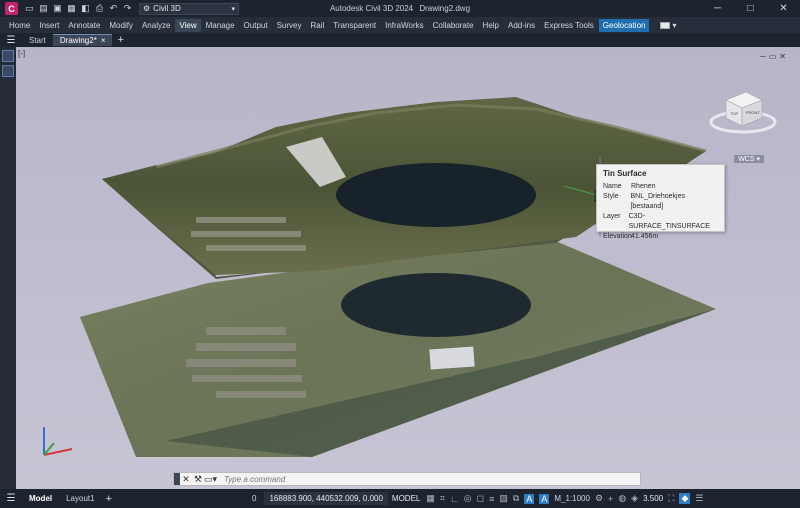 This screenshot has width=800, height=508. Describe the element at coordinates (99, 8) in the screenshot. I see `print-icon: ⎙` at that location.